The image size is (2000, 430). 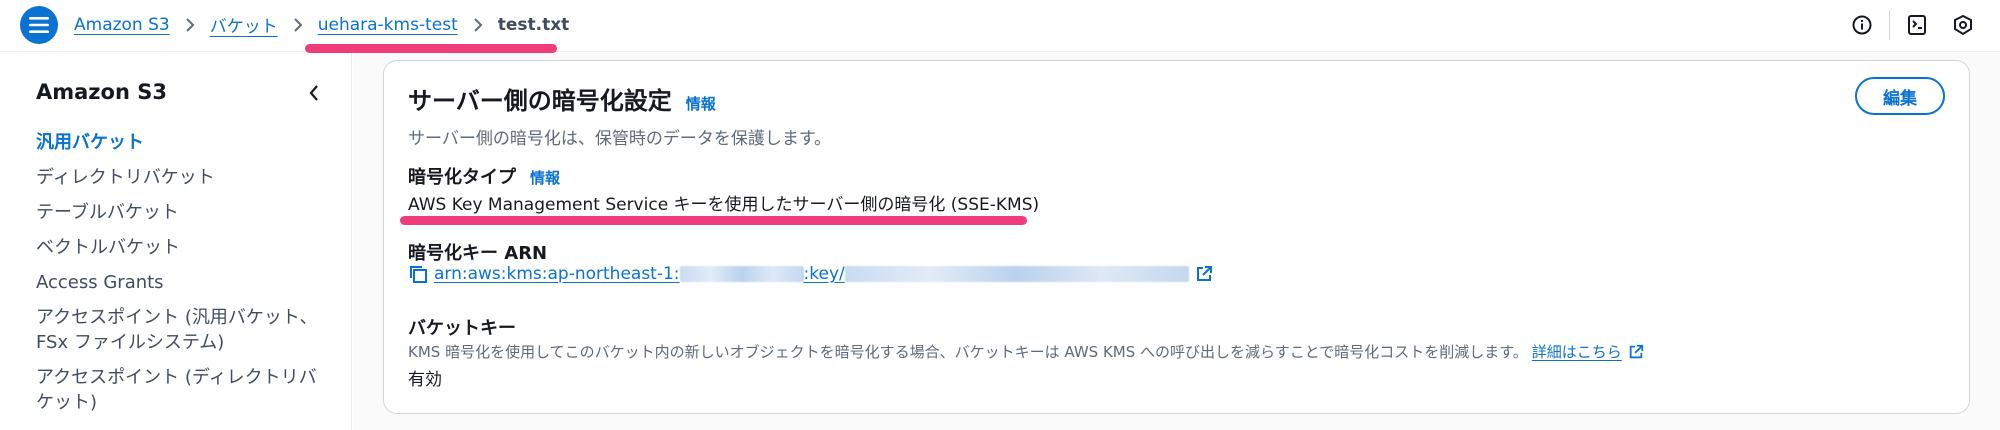 I want to click on sidebar-collapse-button, so click(x=314, y=93).